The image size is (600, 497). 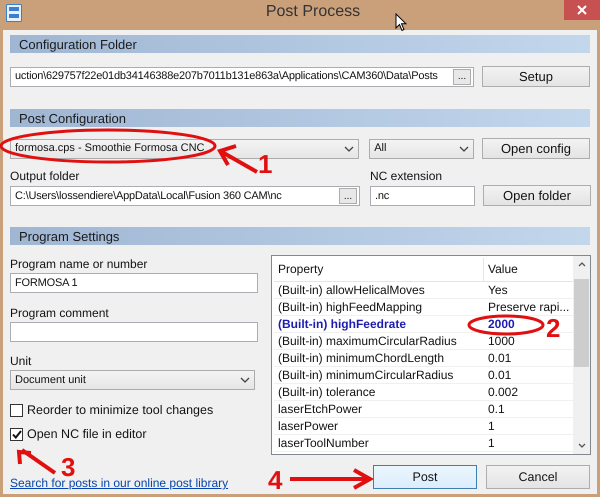 I want to click on section-header: Post Configuration, so click(x=300, y=118).